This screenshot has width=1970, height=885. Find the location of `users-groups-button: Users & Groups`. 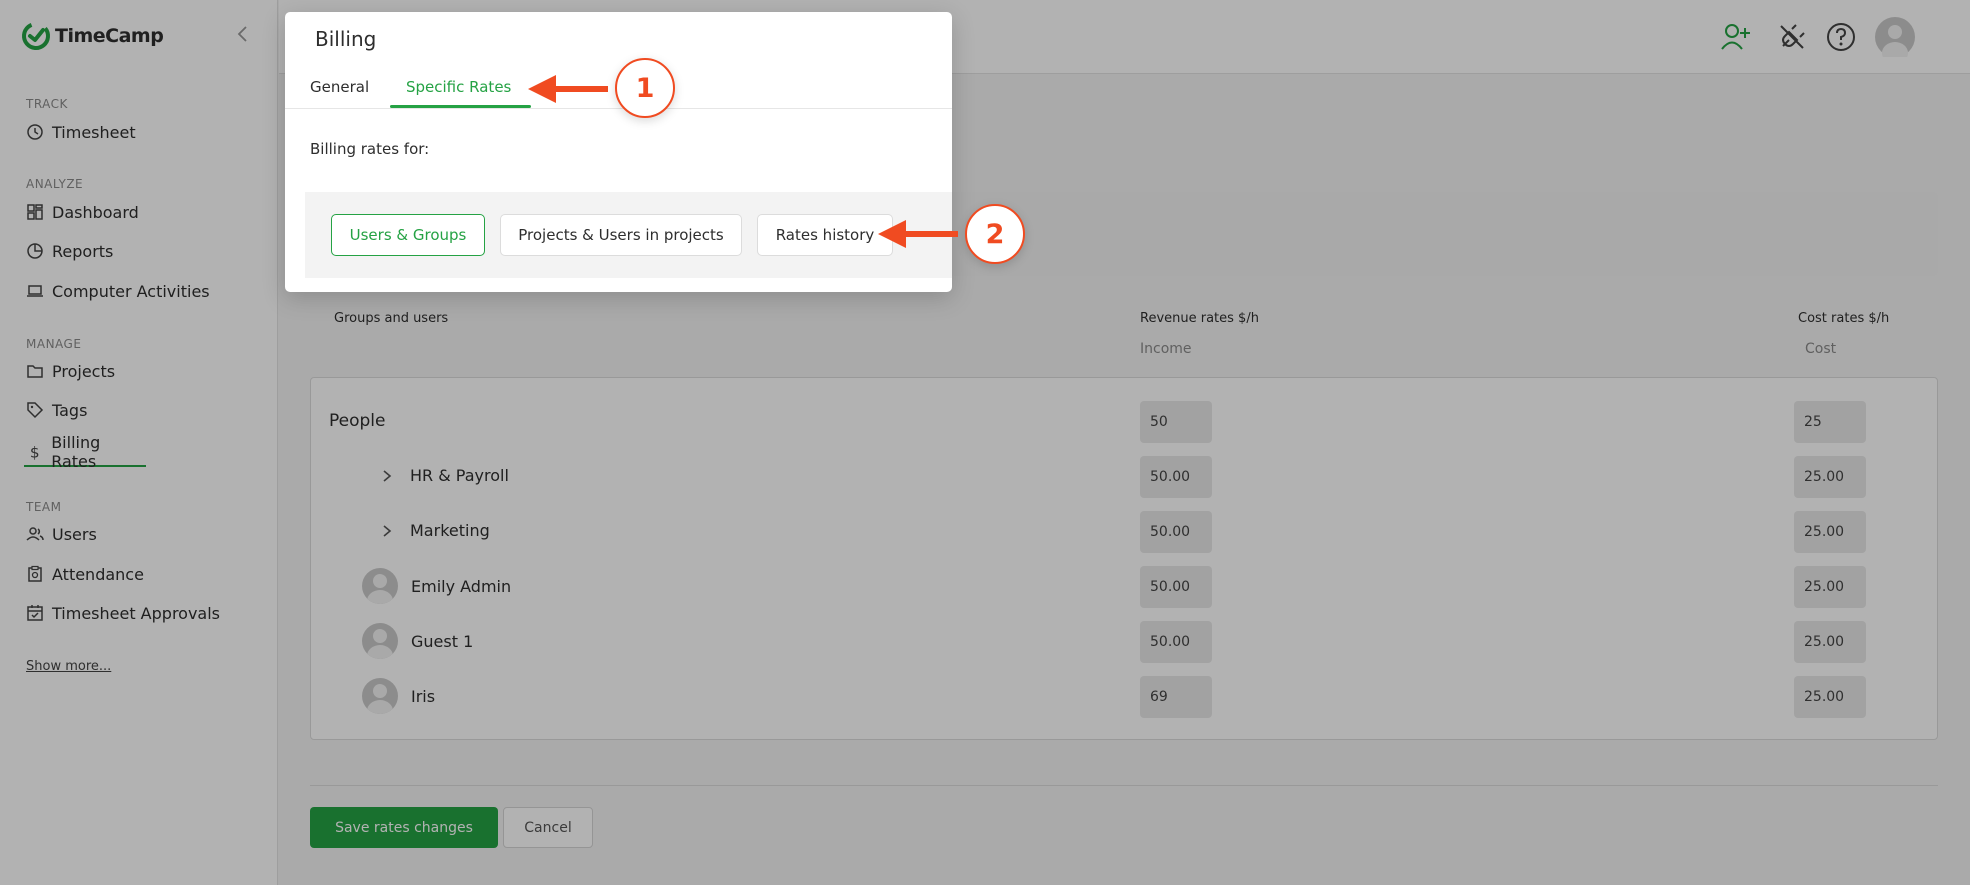

users-groups-button: Users & Groups is located at coordinates (408, 235).